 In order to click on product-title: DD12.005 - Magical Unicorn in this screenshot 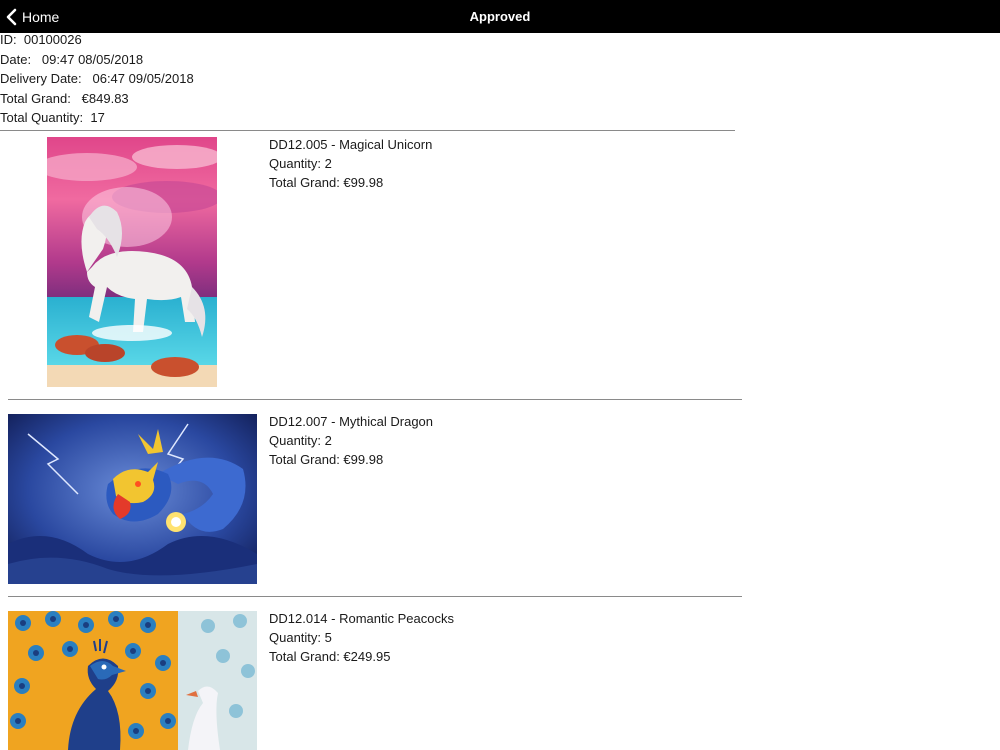, I will do `click(351, 144)`.